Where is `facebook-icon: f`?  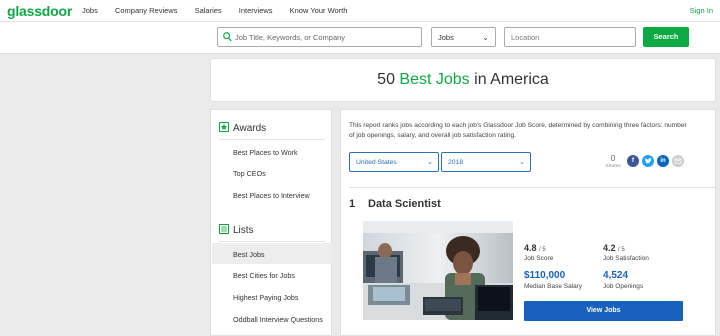 facebook-icon: f is located at coordinates (633, 161).